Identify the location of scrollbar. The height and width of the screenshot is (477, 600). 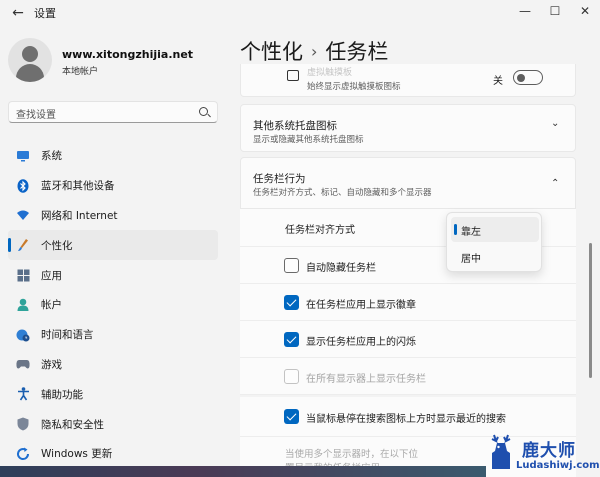
(590, 310).